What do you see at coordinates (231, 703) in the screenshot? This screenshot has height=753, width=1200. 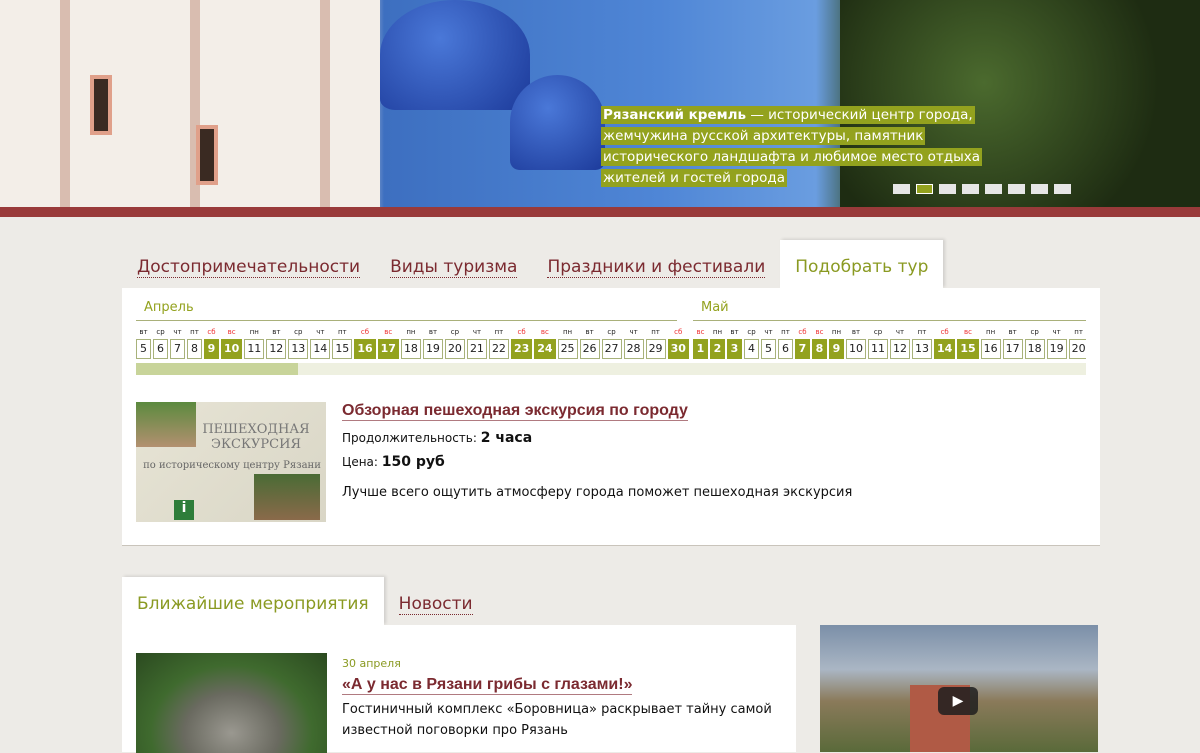 I see `event-image` at bounding box center [231, 703].